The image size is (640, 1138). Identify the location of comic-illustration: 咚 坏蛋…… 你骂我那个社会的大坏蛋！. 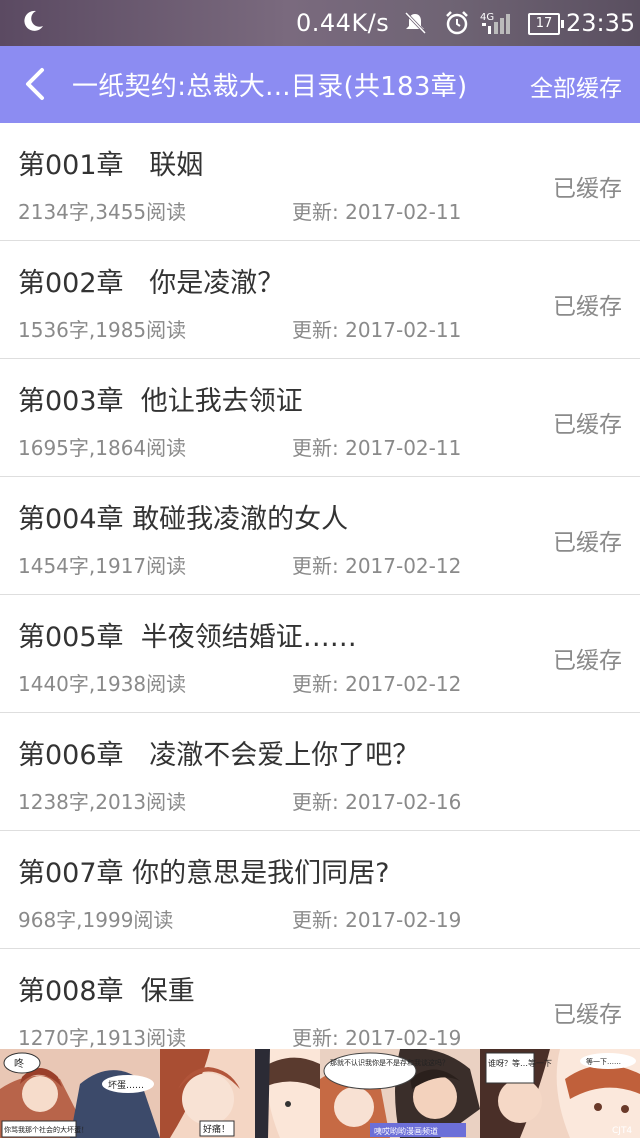
(80, 1093).